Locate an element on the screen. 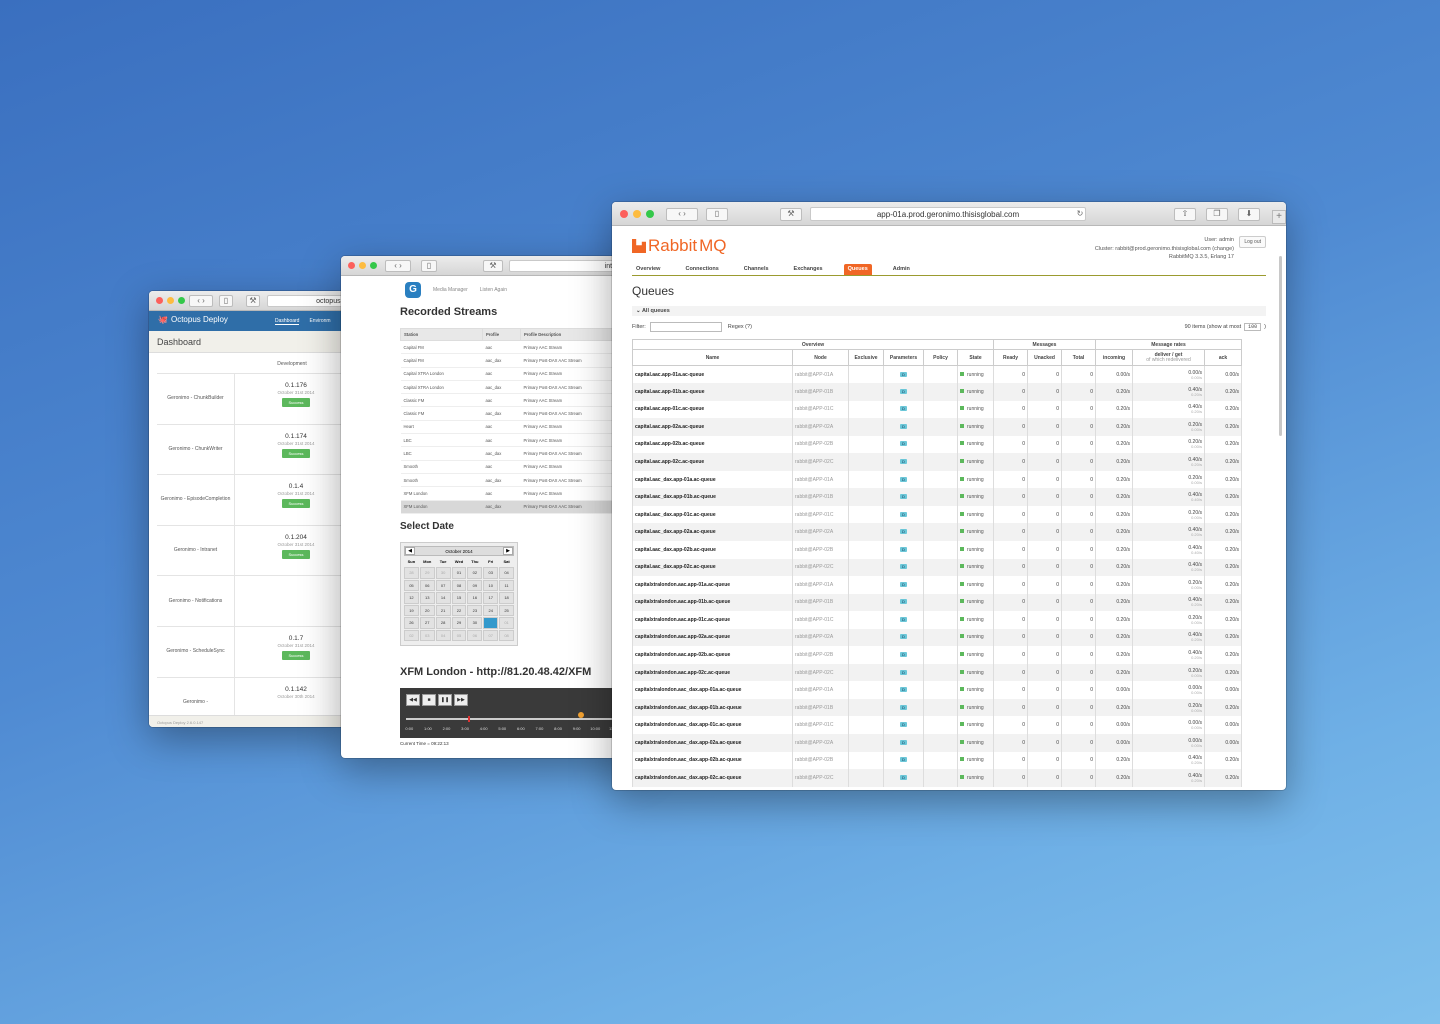 This screenshot has height=1024, width=1440. table-row: LBC aac Primary AAC Stream is located at coordinates (520, 440).